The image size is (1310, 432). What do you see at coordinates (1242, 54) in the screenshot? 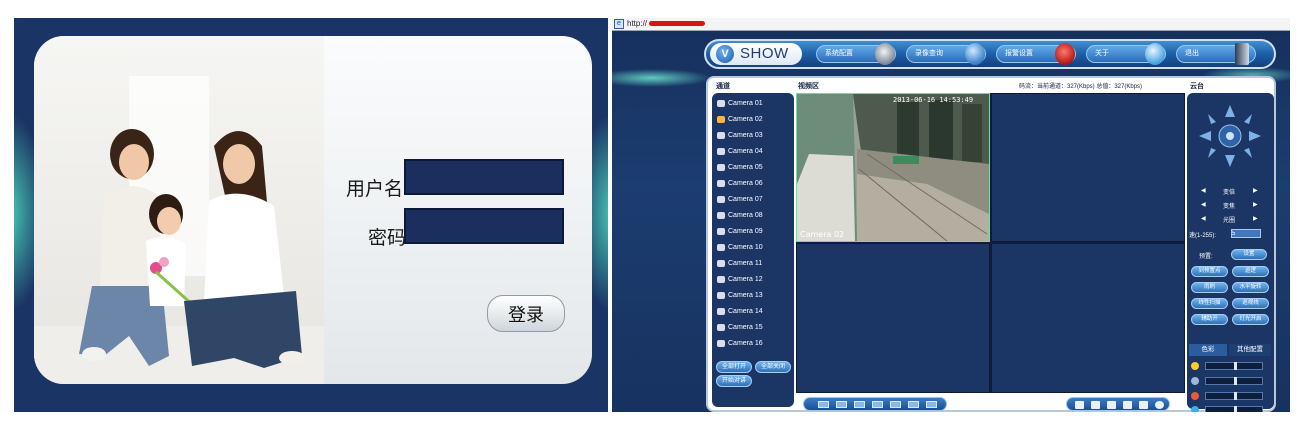
I see `exit-door-icon` at bounding box center [1242, 54].